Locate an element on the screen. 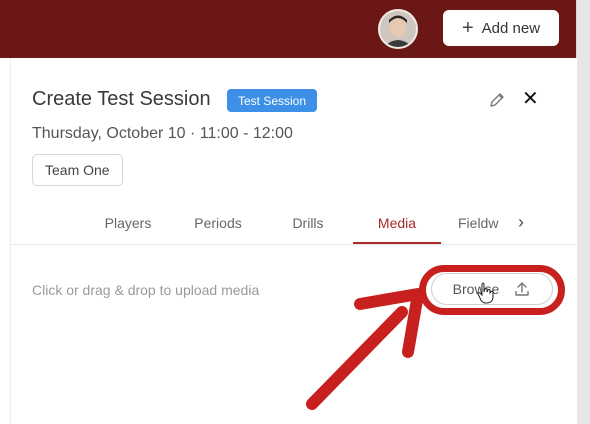  plus-icon: + is located at coordinates (467, 28).